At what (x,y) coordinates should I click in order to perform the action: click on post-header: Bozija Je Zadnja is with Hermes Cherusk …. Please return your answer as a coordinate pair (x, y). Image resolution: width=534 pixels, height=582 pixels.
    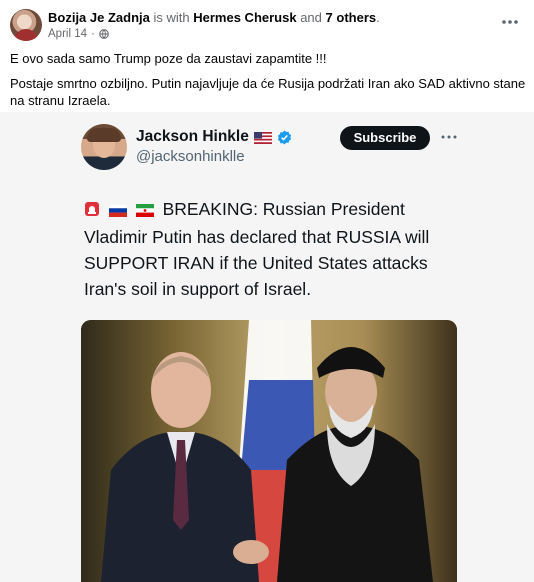
    Looking at the image, I should click on (267, 23).